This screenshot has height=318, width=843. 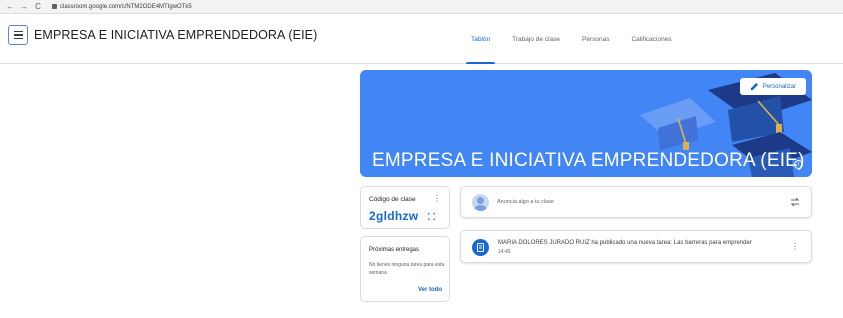 What do you see at coordinates (405, 207) in the screenshot?
I see `class-code-card: Código de clase ⋮ 2gldhzw` at bounding box center [405, 207].